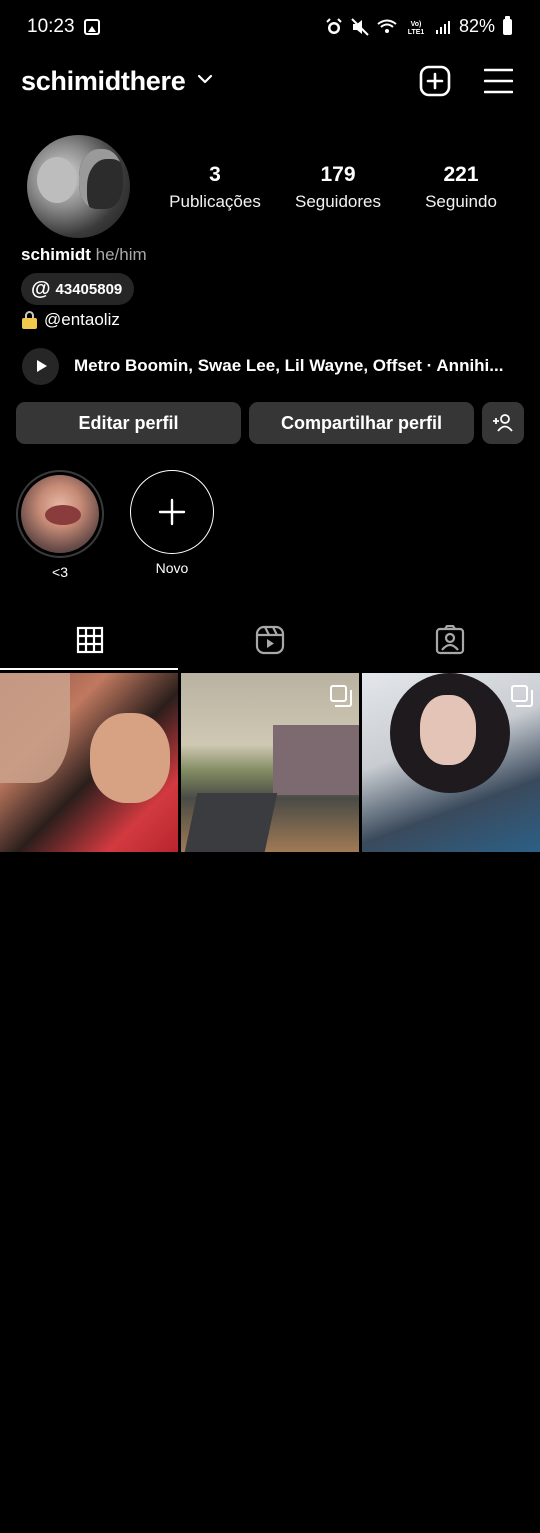 The image size is (540, 1533). I want to click on edit-profile-button: Editar perfil, so click(128, 423).